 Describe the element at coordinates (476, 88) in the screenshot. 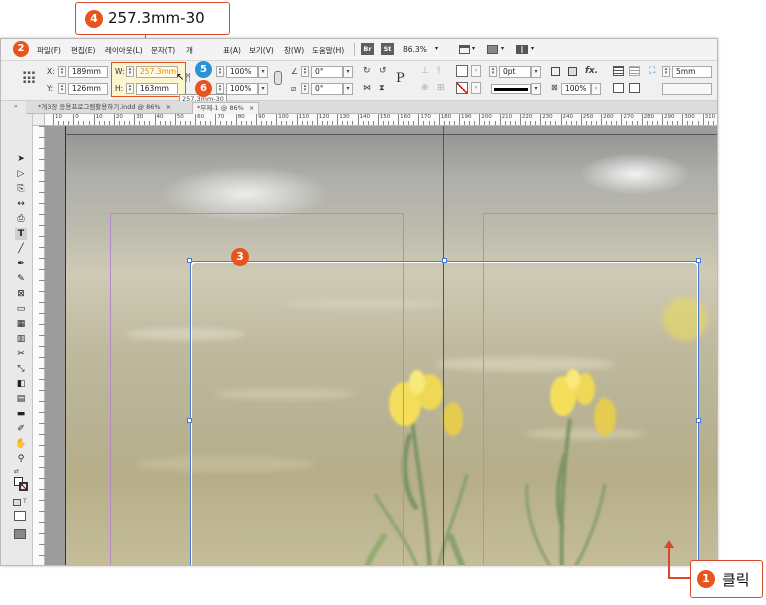

I see `stroke-dropdown: ›` at that location.